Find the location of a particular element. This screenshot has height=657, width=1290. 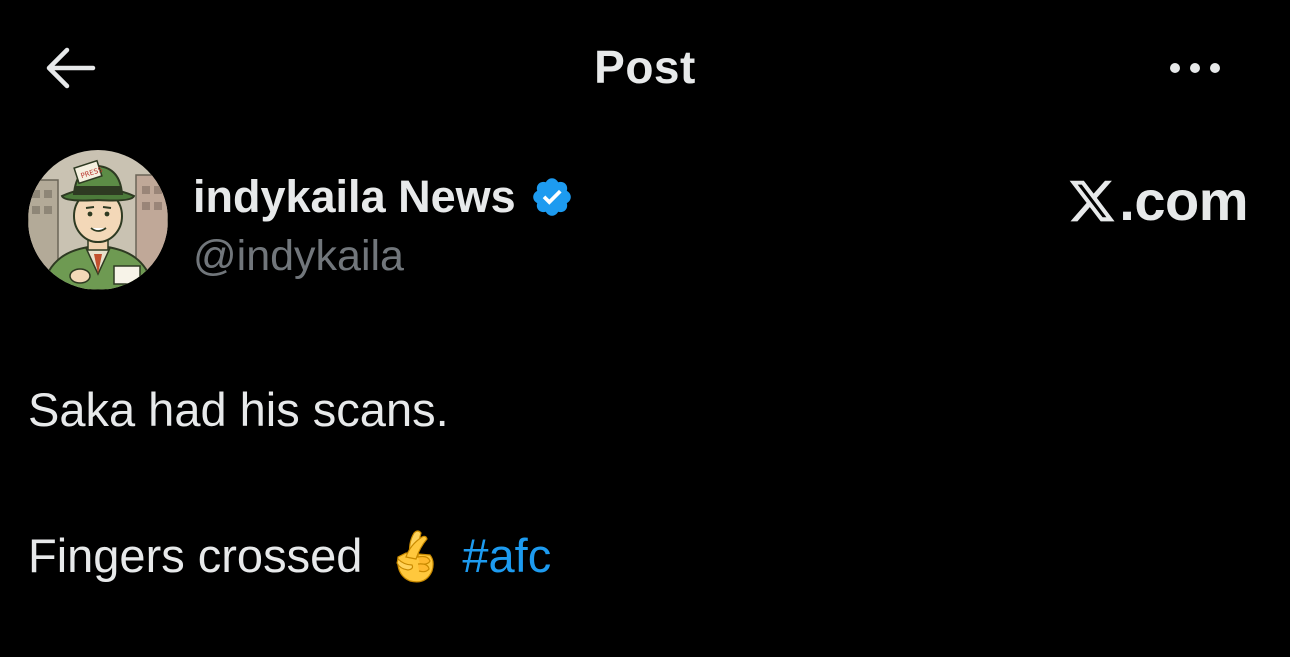

x-com-watermark: .com is located at coordinates (1157, 200).